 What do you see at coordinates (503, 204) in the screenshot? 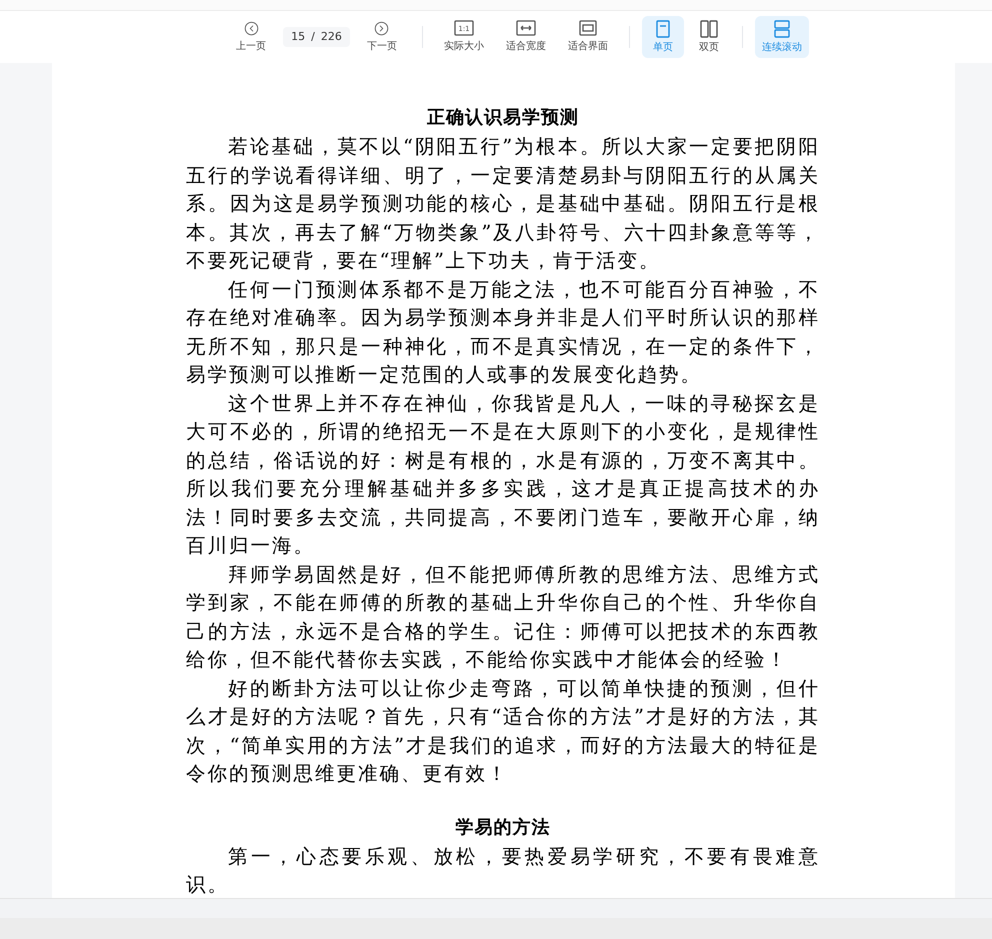
I see `body-paragraph: 若论基础，莫不以“阴阳五行”为根本。所以大家一定要把阴阳五行的学说看得详细、明了，一定要清楚易卦与阴阳五行的从属关系。因为这是易学预测功能的核心，是基础中基础。阴阳五行是根本。其次，再去了解“万物类象”及八卦符号、六十四卦象意等等，不要死记硬背，要在“理解”上下功夫，肯于活变。` at bounding box center [503, 204].